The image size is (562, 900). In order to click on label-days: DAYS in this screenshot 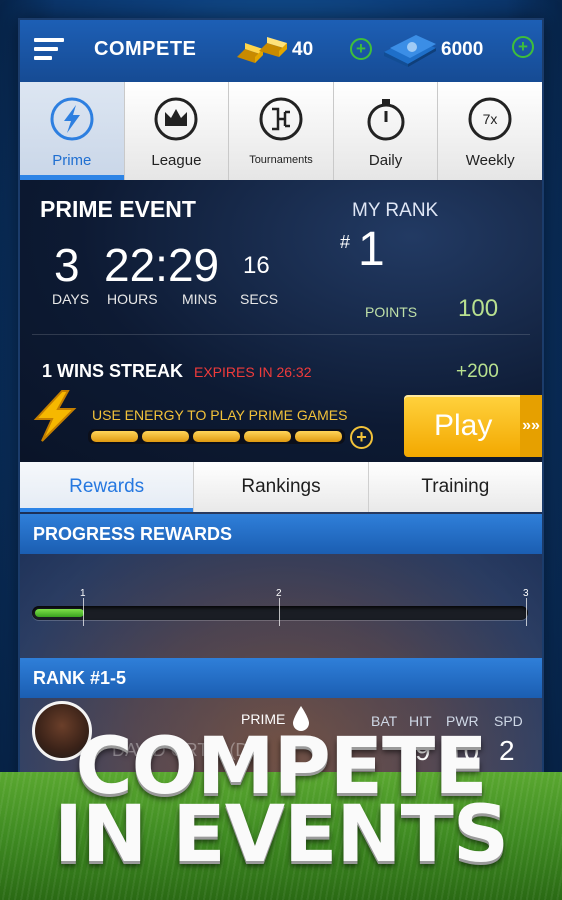, I will do `click(71, 299)`.